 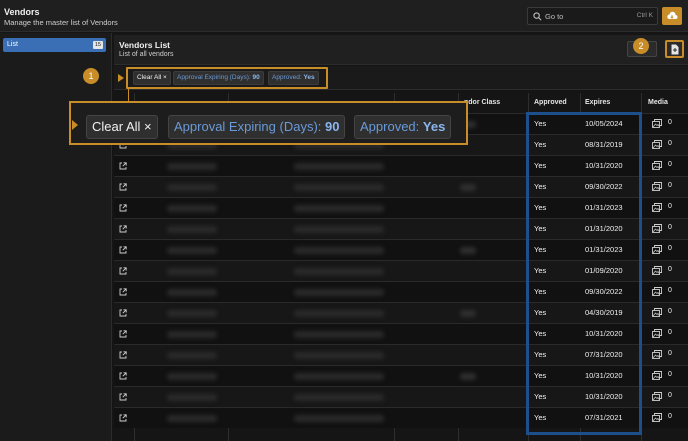 What do you see at coordinates (97, 45) in the screenshot?
I see `sidebar-item-count-badge: 15` at bounding box center [97, 45].